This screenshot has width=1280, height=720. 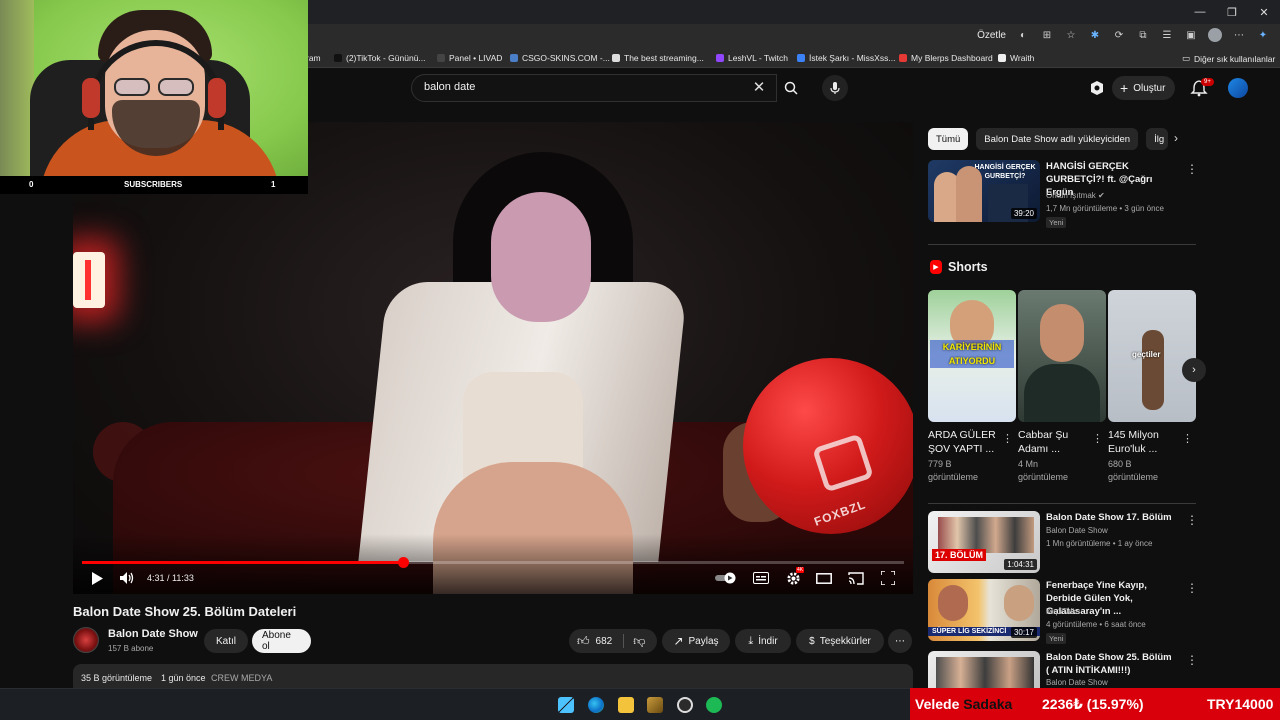 What do you see at coordinates (972, 356) in the screenshot?
I see `short-thumbnail: KARİYERİNİN ATIYORDU` at bounding box center [972, 356].